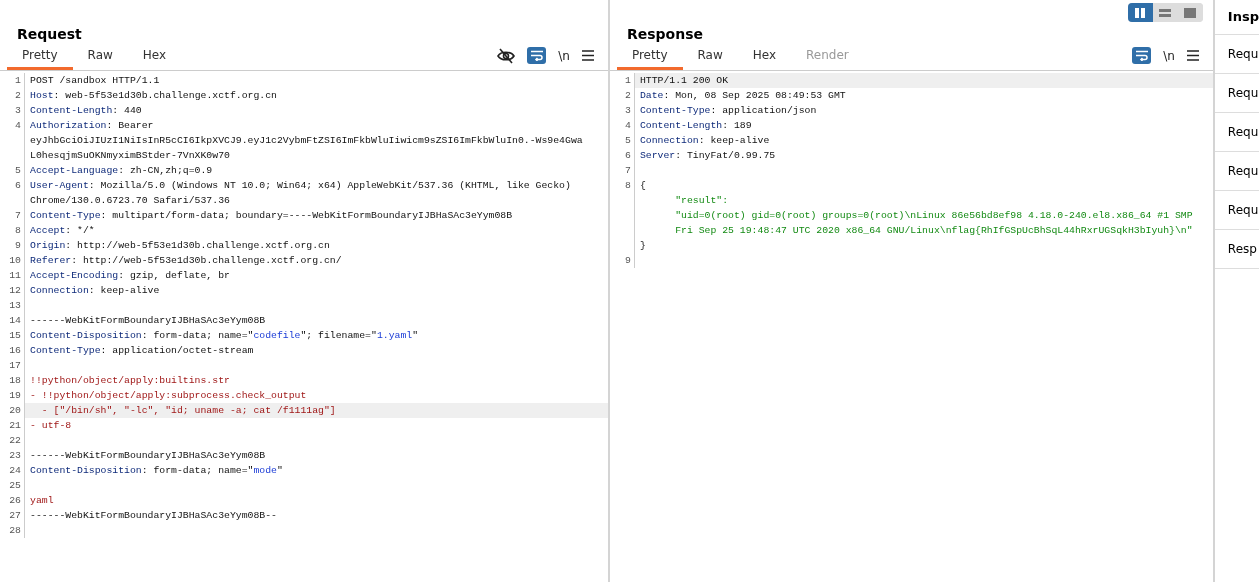 The width and height of the screenshot is (1259, 582). What do you see at coordinates (15, 365) in the screenshot?
I see `line-number: 17` at bounding box center [15, 365].